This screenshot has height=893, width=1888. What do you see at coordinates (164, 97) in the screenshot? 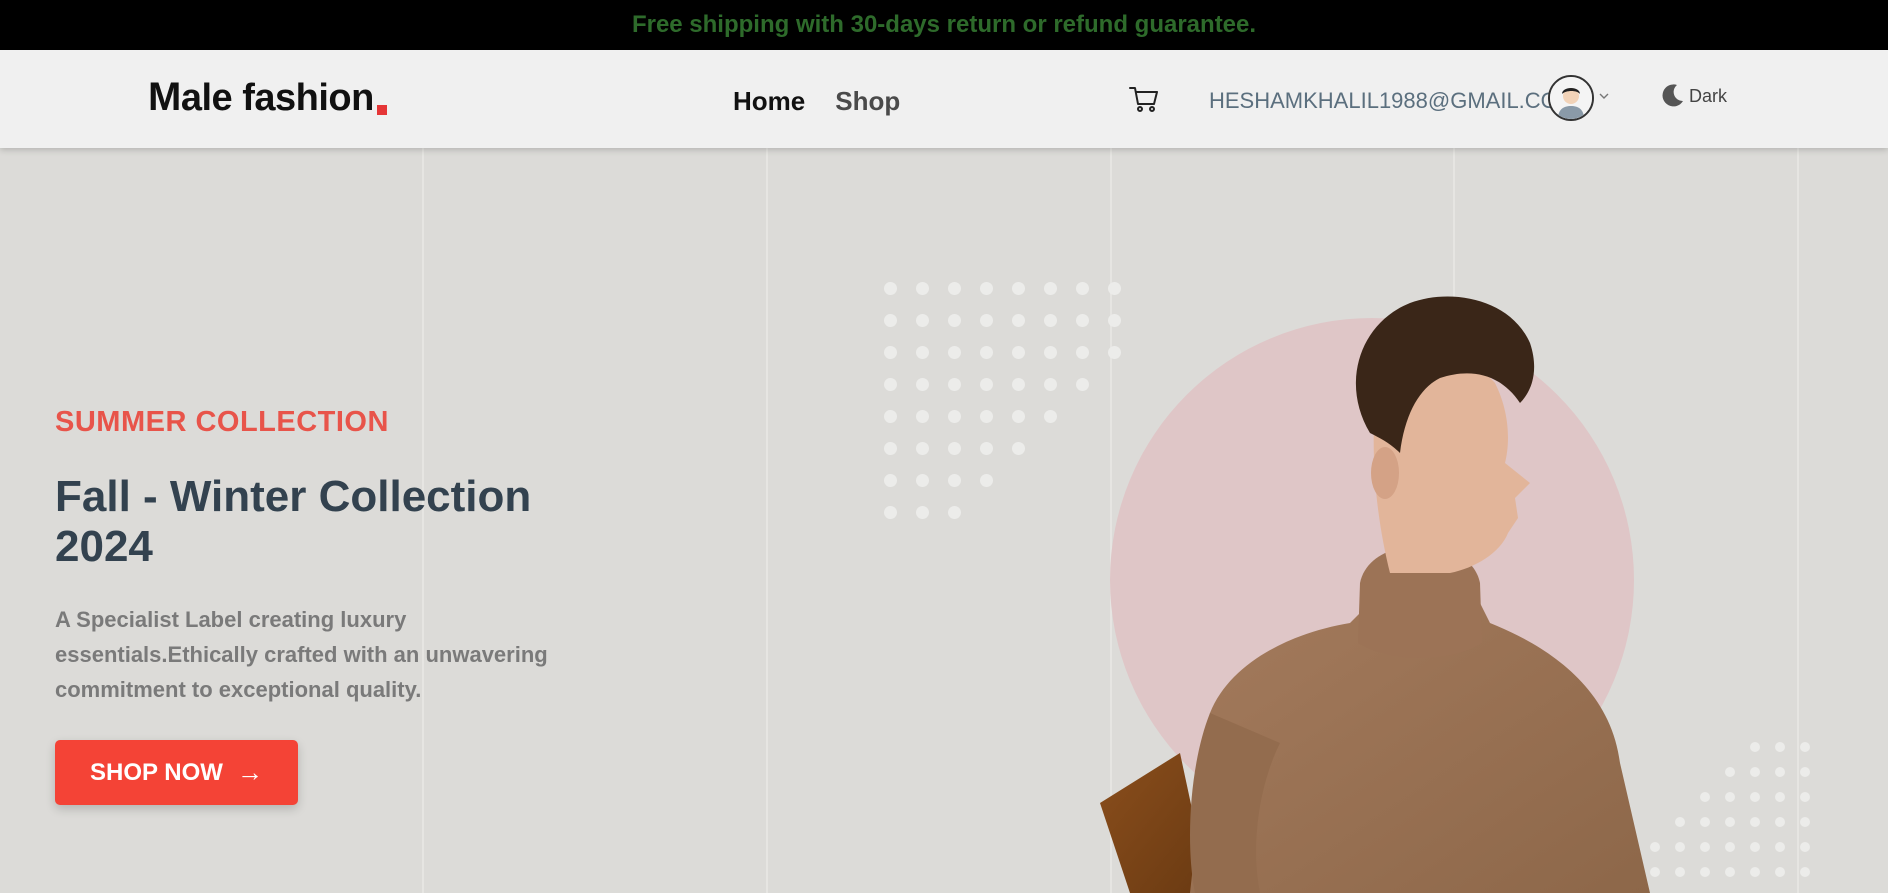
I see `logo-initial: M` at bounding box center [164, 97].